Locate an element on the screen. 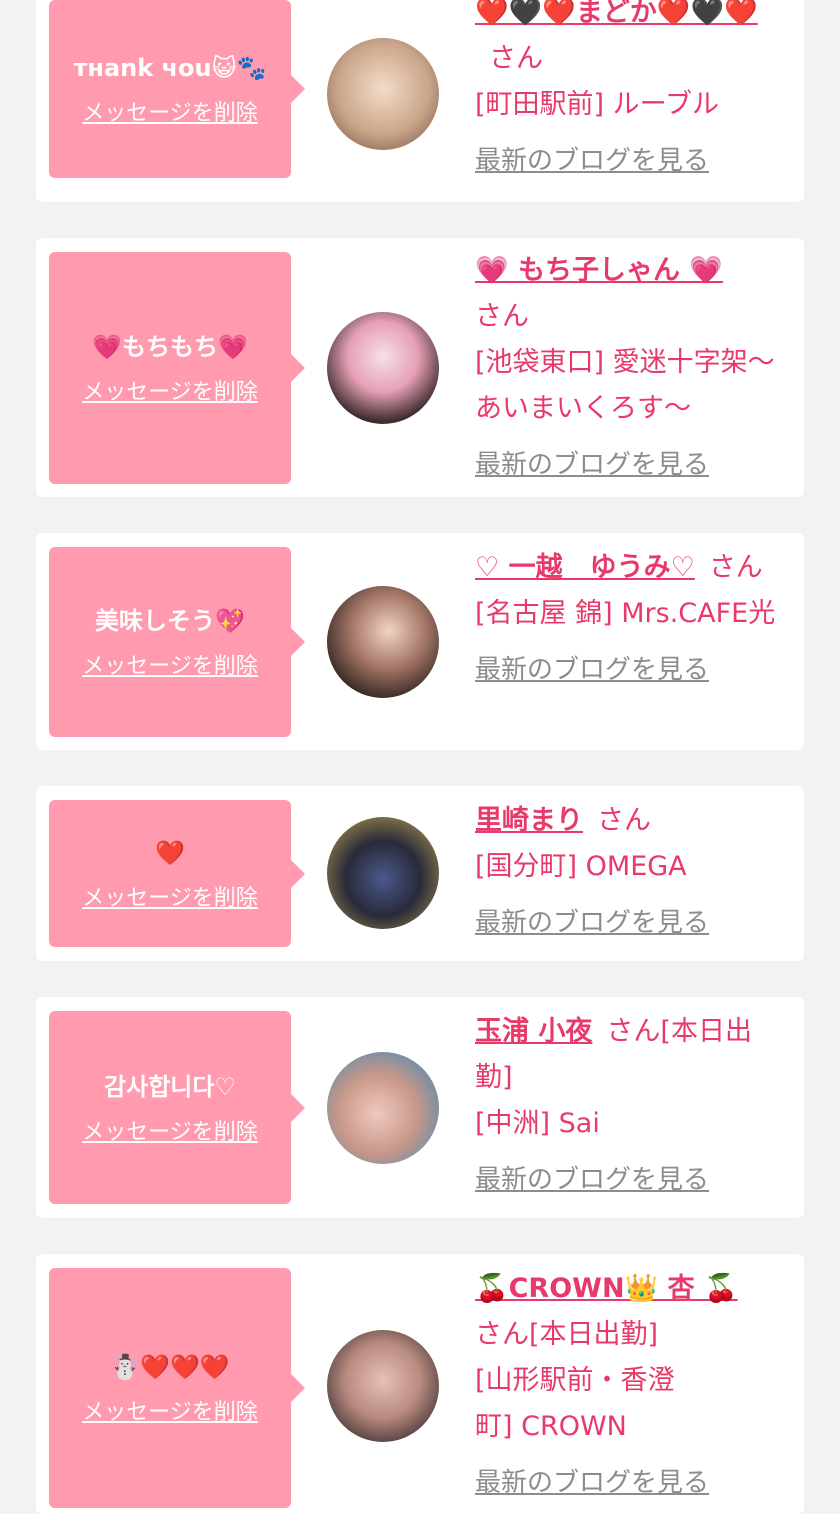 The width and height of the screenshot is (840, 1514). profile-name-link: ♡ 一越 ゆうみ♡ is located at coordinates (585, 567).